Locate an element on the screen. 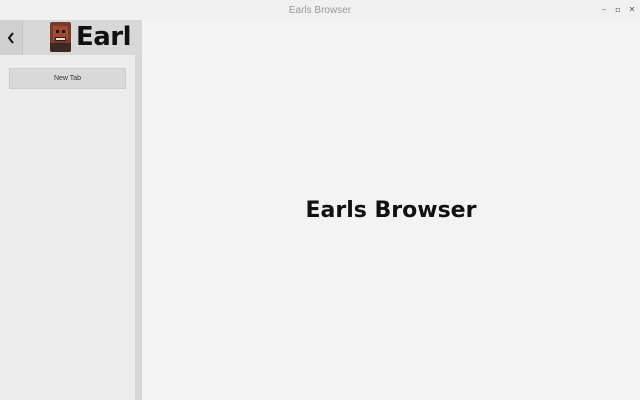 This screenshot has width=640, height=400. window-title: Earls Browser is located at coordinates (320, 10).